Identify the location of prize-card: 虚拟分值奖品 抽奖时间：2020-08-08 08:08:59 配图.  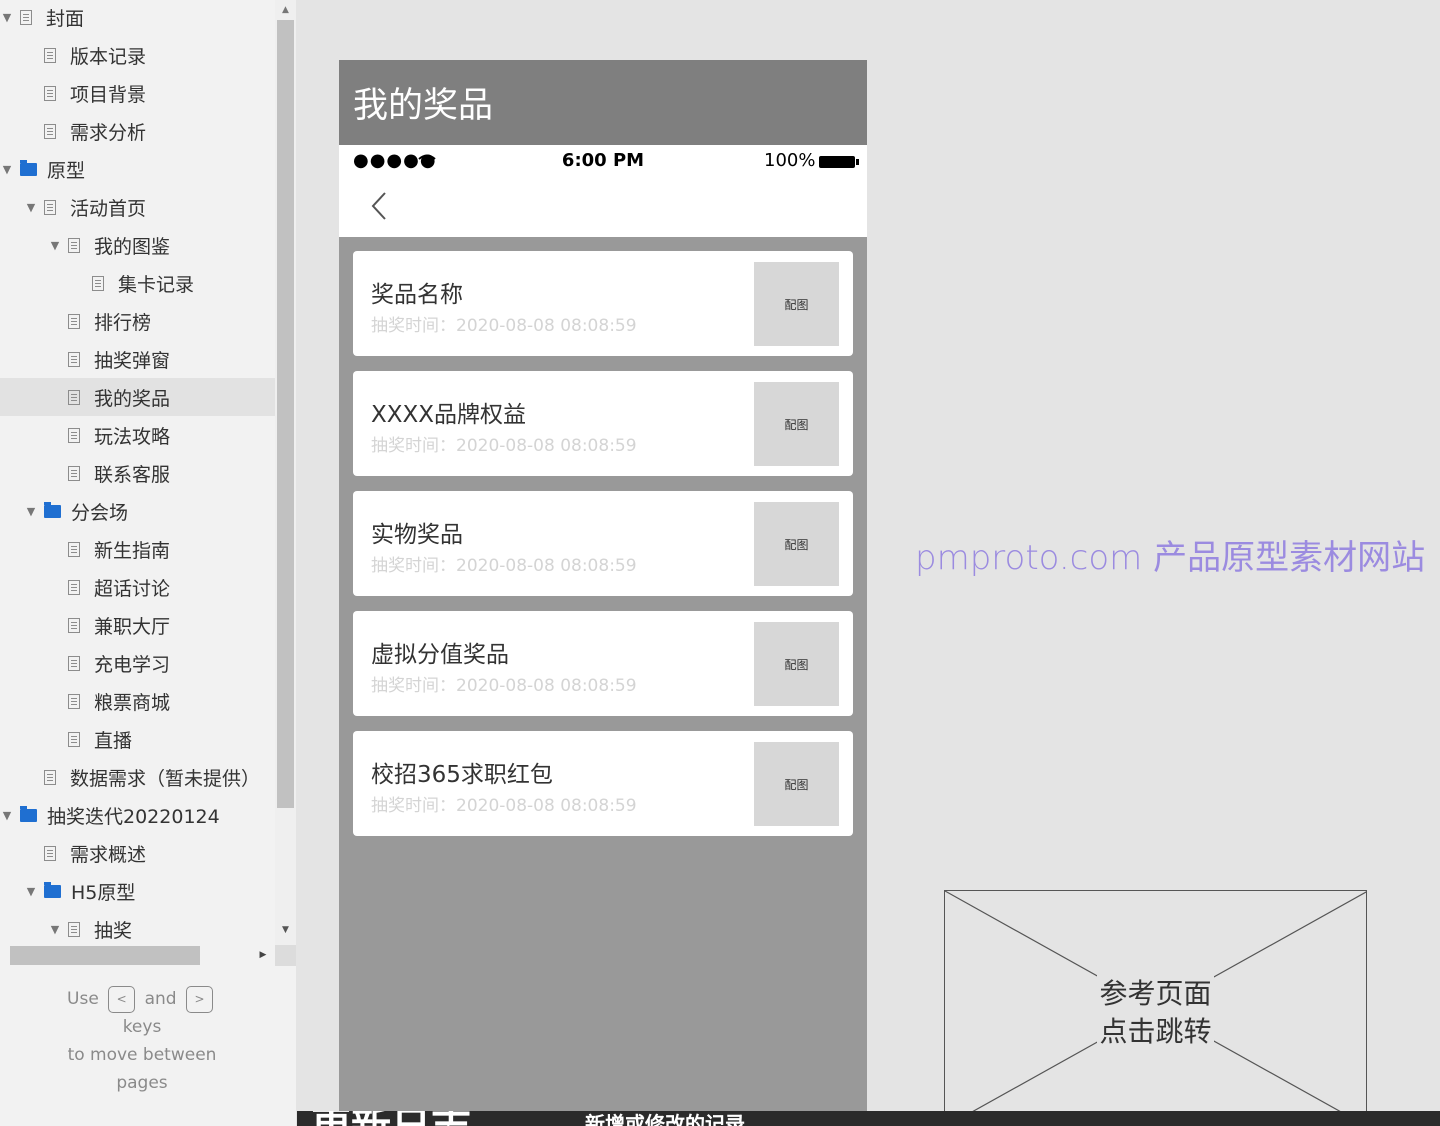
(603, 663).